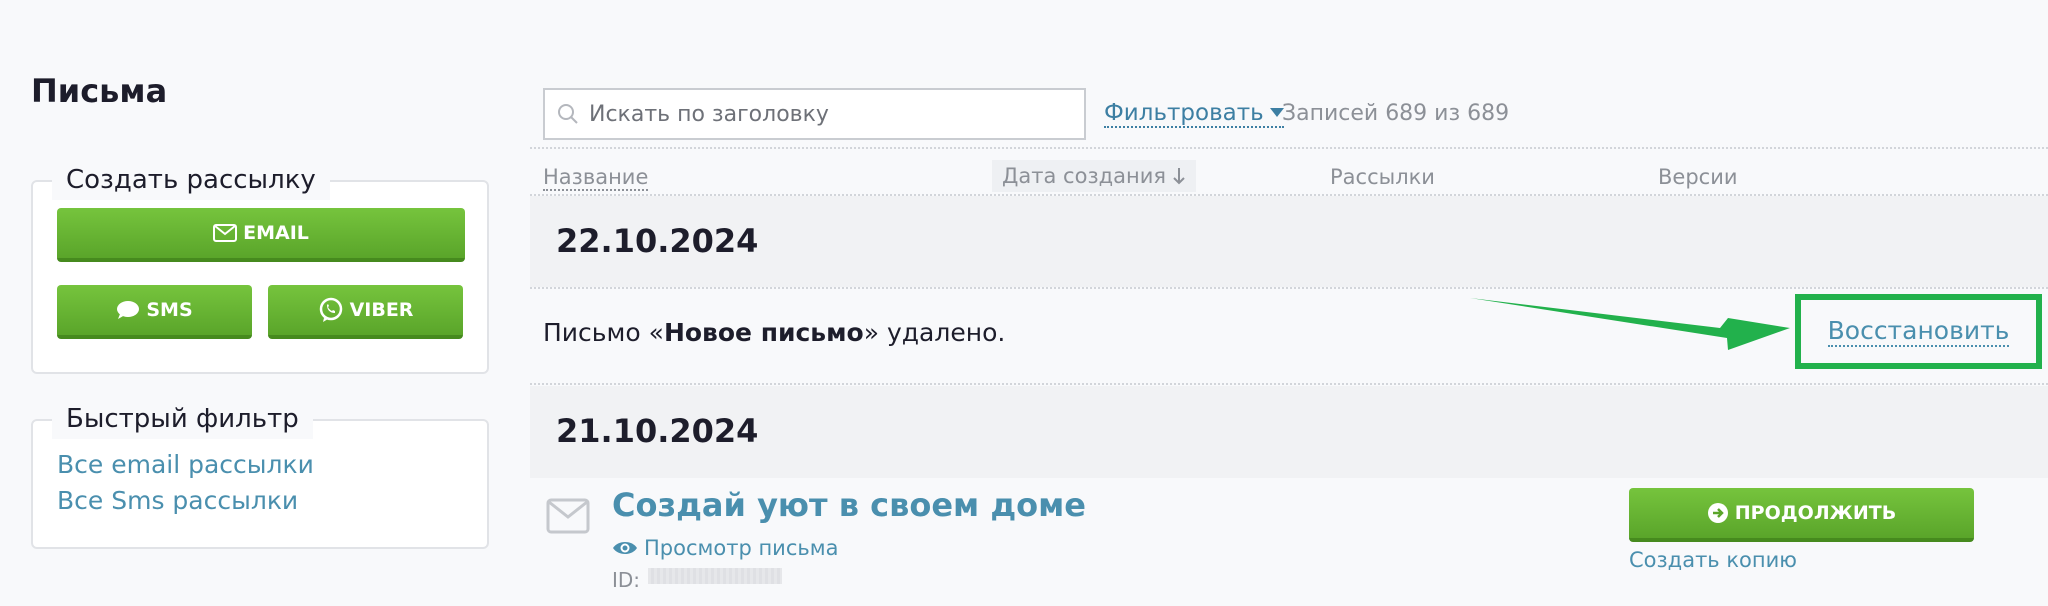 The height and width of the screenshot is (606, 2048). What do you see at coordinates (182, 419) in the screenshot?
I see `quick-filter-legend: Быстрый фильтр` at bounding box center [182, 419].